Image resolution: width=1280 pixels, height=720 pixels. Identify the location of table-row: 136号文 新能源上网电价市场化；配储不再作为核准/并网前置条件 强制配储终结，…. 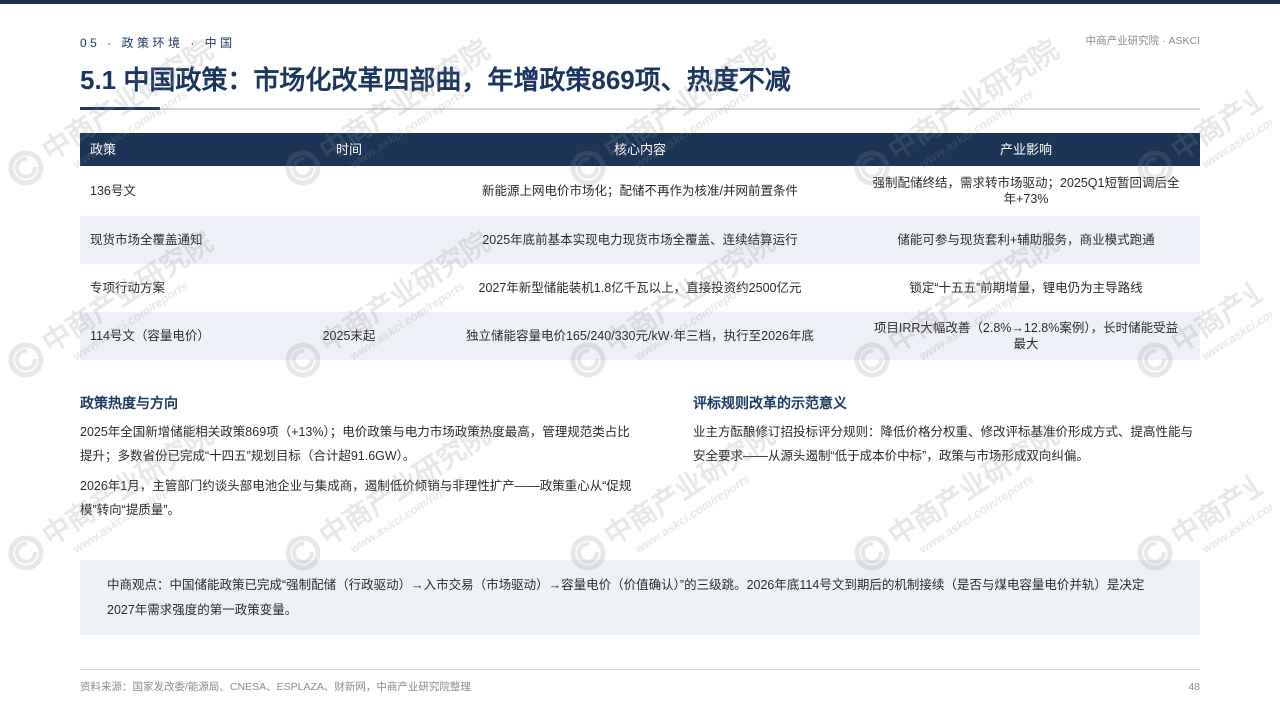
(640, 191).